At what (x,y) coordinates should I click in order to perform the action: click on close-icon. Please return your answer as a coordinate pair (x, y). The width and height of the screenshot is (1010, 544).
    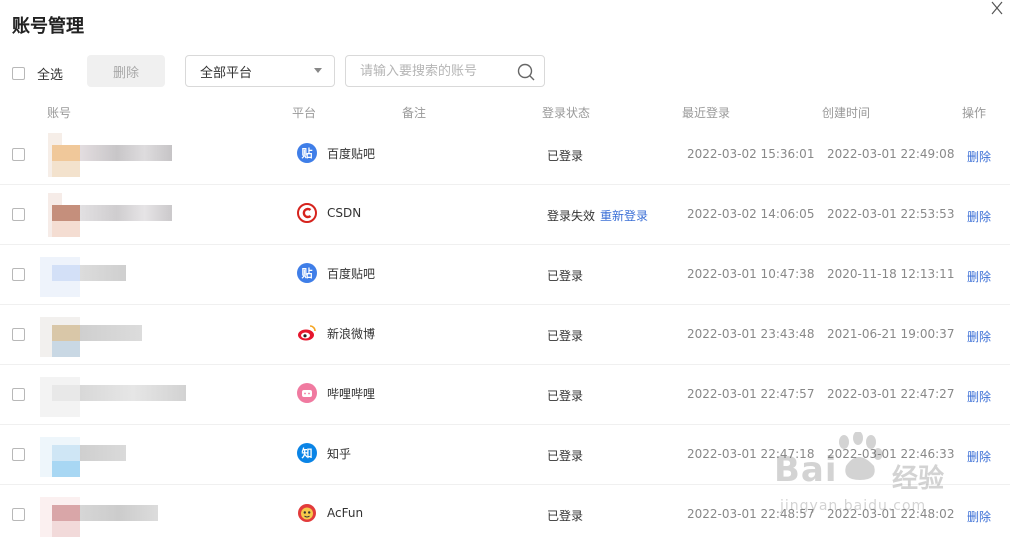
    Looking at the image, I should click on (997, 8).